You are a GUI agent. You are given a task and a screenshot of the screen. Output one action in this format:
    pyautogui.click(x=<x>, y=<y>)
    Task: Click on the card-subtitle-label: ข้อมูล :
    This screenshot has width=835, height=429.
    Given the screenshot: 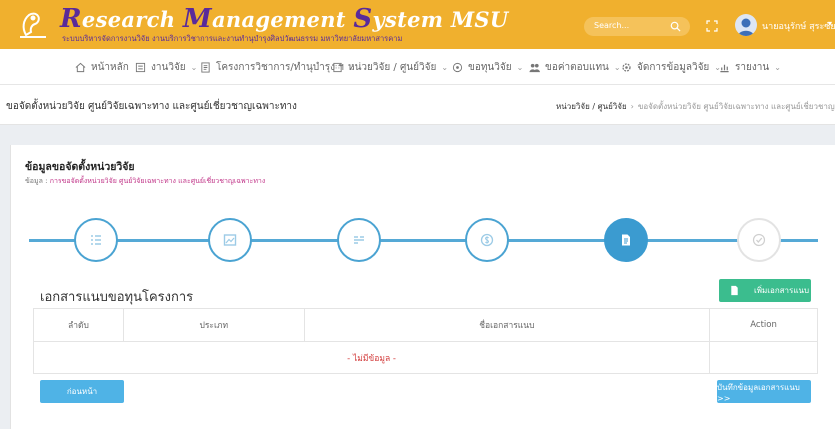 What is the action you would take?
    pyautogui.click(x=37, y=181)
    